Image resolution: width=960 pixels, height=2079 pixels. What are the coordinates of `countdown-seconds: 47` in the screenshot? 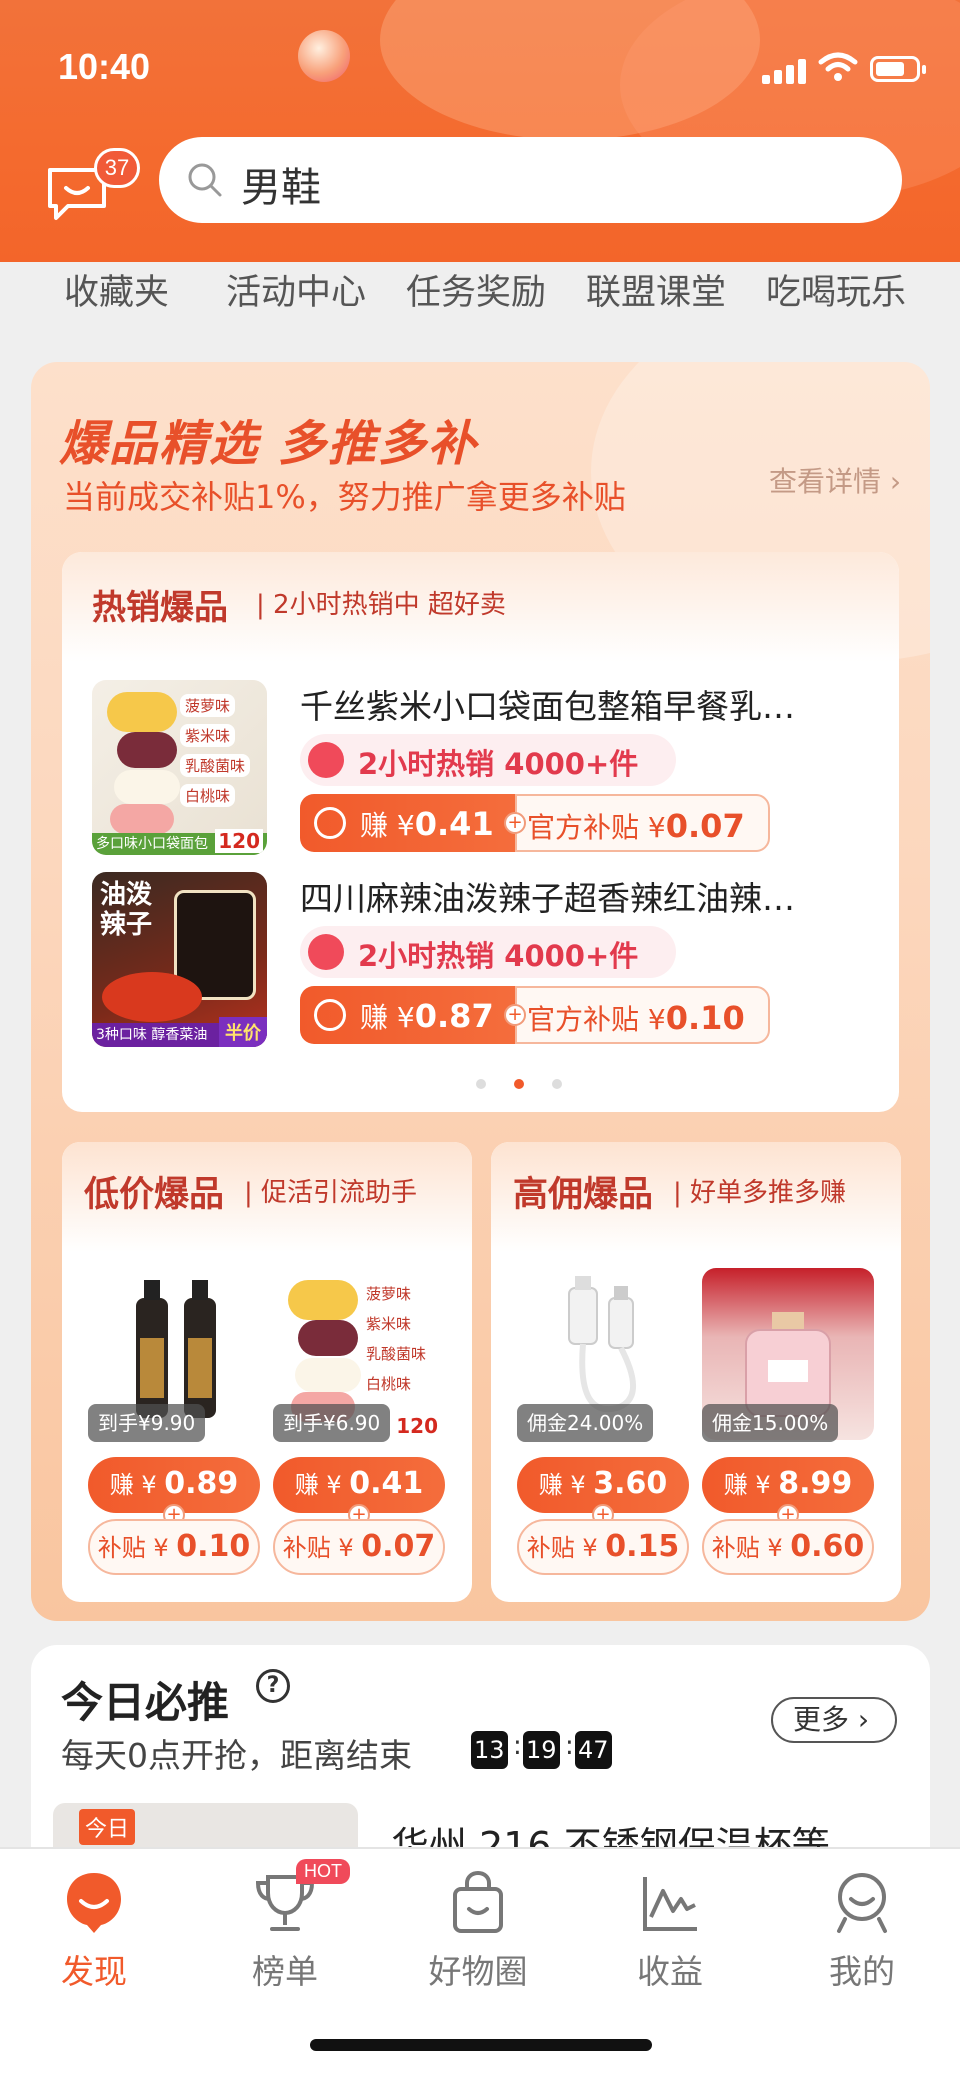 It's located at (593, 1750).